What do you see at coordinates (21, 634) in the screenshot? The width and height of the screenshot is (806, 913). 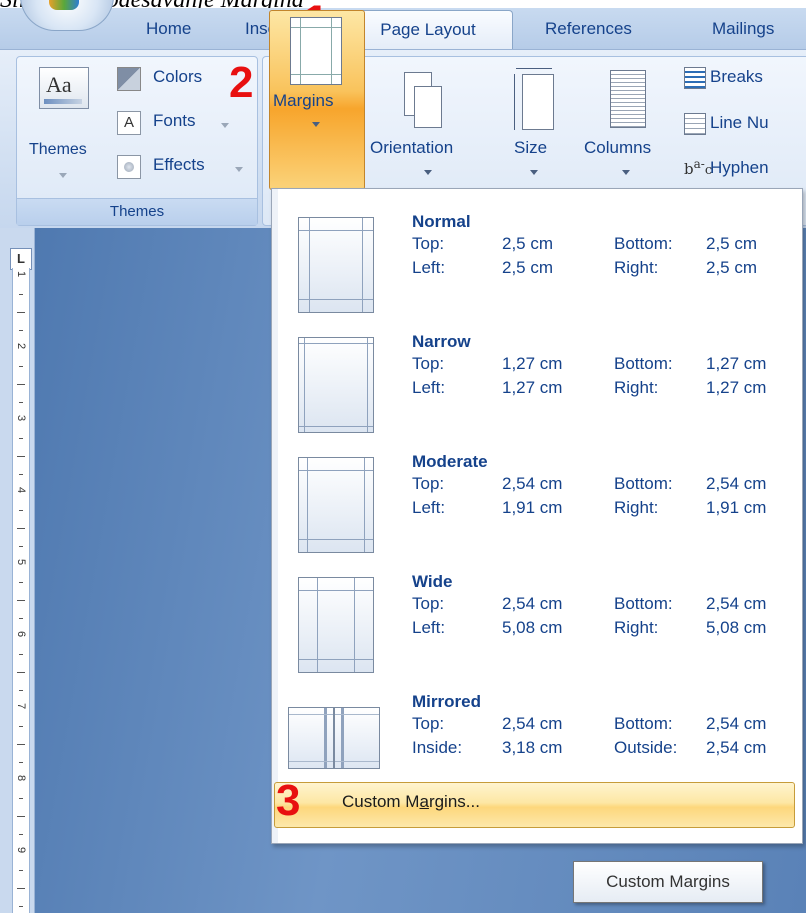 I see `ruler-number: 6` at bounding box center [21, 634].